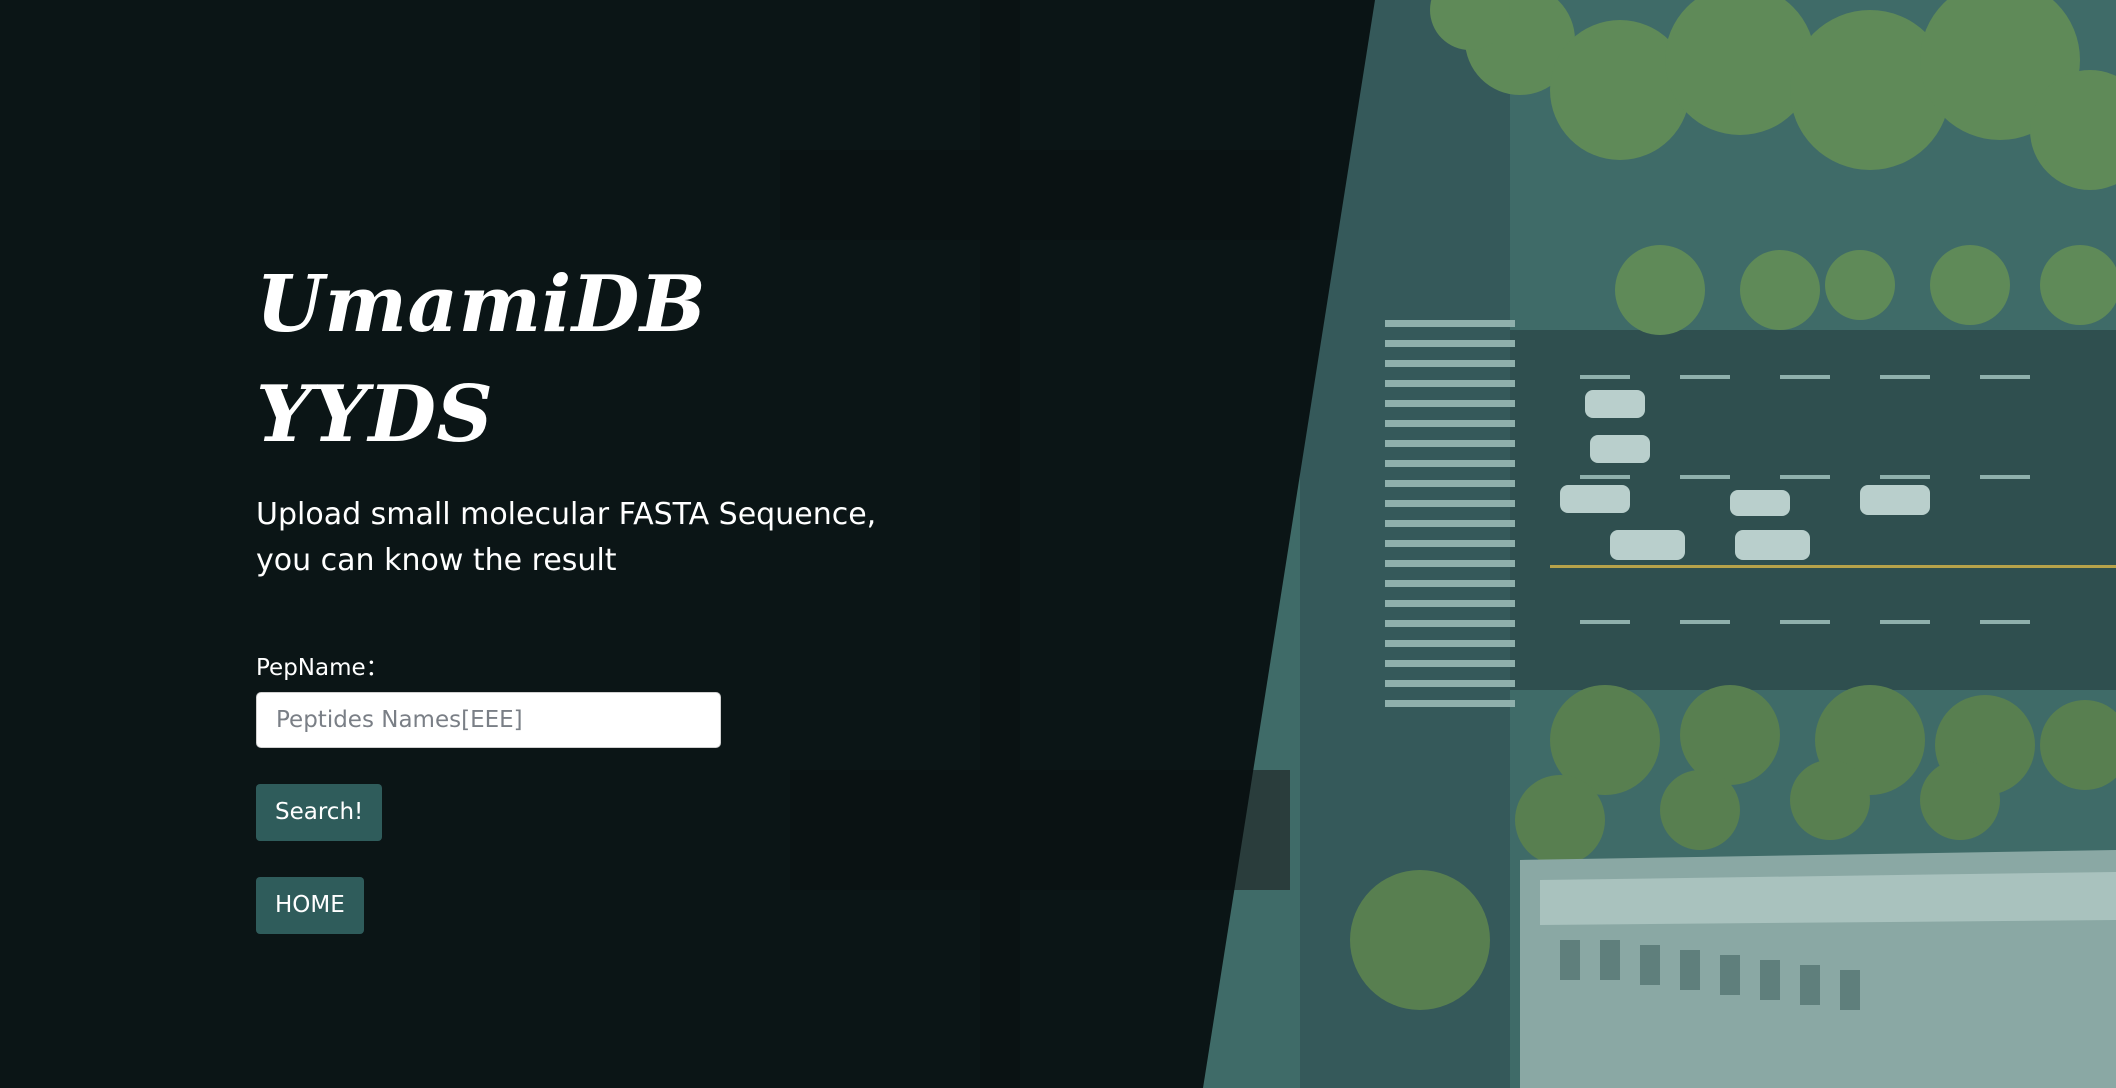 Image resolution: width=2116 pixels, height=1088 pixels. What do you see at coordinates (488, 720) in the screenshot?
I see `pep-name-input` at bounding box center [488, 720].